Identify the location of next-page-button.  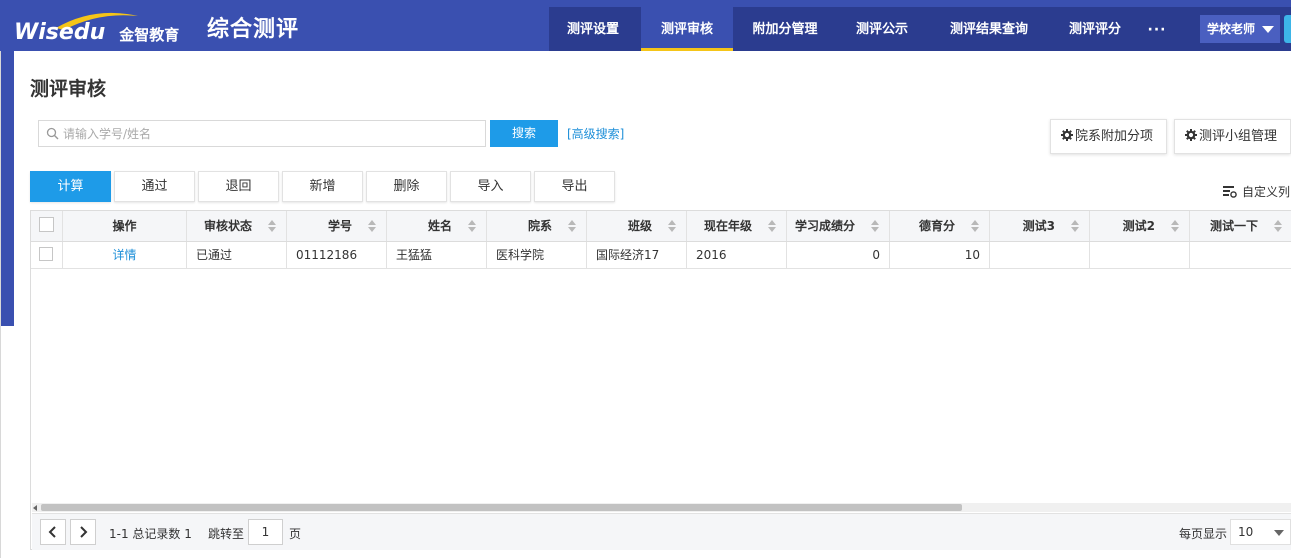
(83, 532).